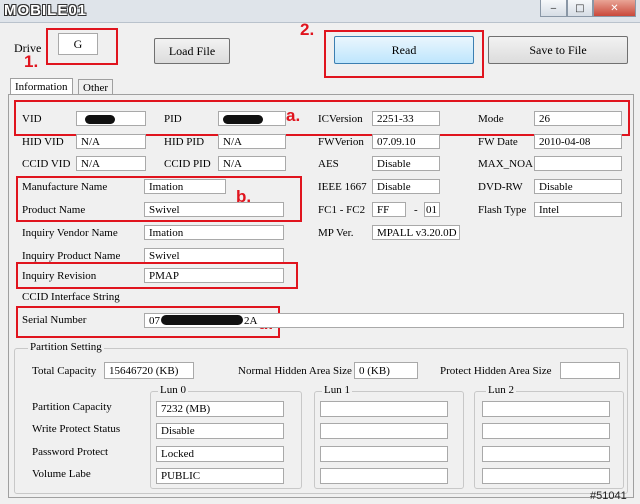  What do you see at coordinates (386, 370) in the screenshot?
I see `normal-hidden-area-field: 0 (KB)` at bounding box center [386, 370].